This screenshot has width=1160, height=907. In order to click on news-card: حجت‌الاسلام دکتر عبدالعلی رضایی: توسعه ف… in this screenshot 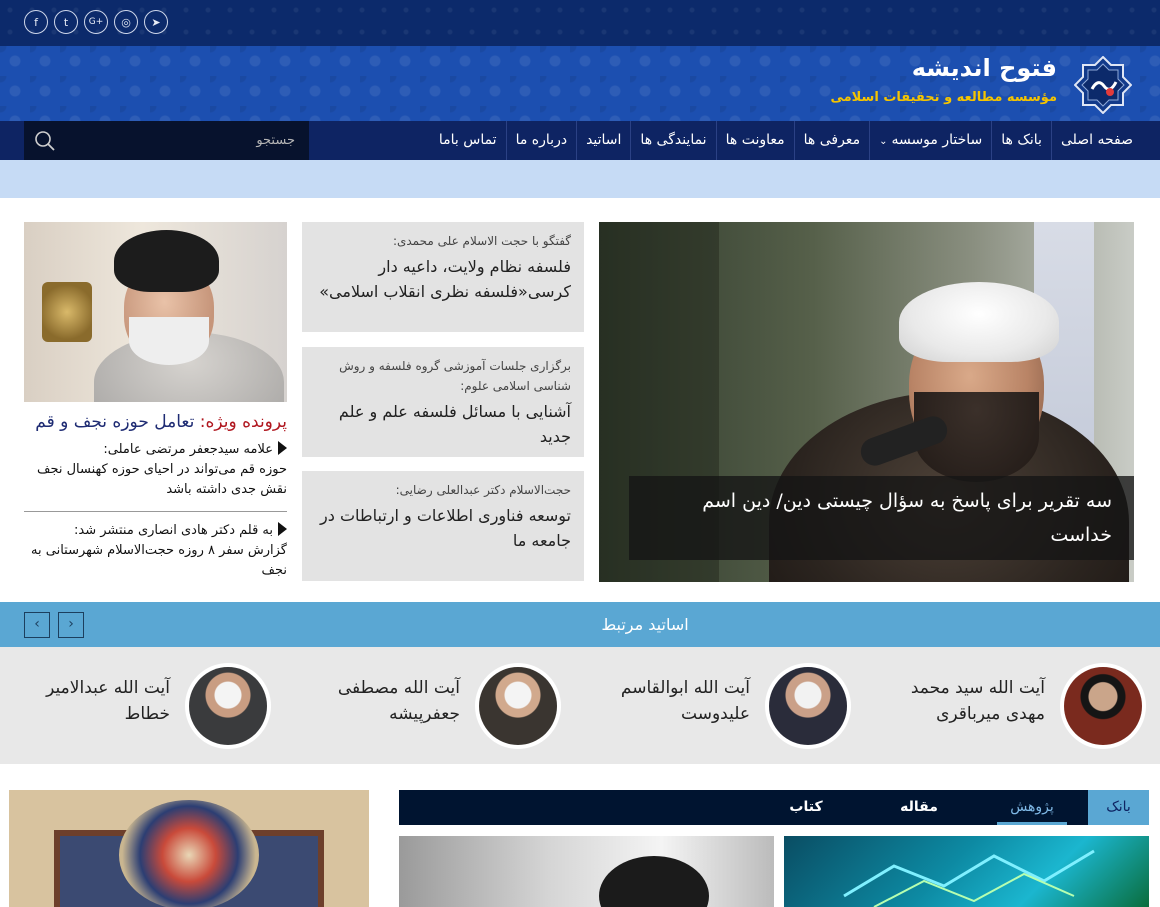, I will do `click(443, 526)`.